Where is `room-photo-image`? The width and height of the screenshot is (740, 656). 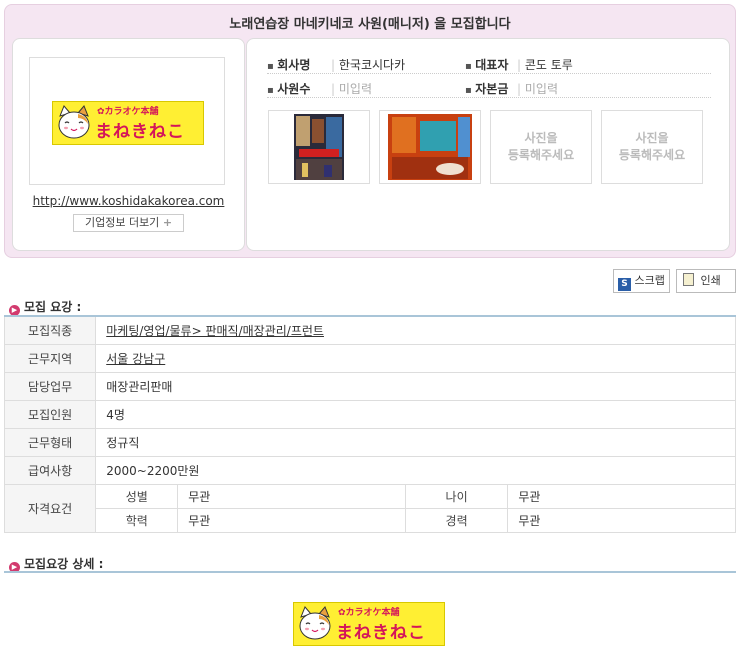 room-photo-image is located at coordinates (430, 147).